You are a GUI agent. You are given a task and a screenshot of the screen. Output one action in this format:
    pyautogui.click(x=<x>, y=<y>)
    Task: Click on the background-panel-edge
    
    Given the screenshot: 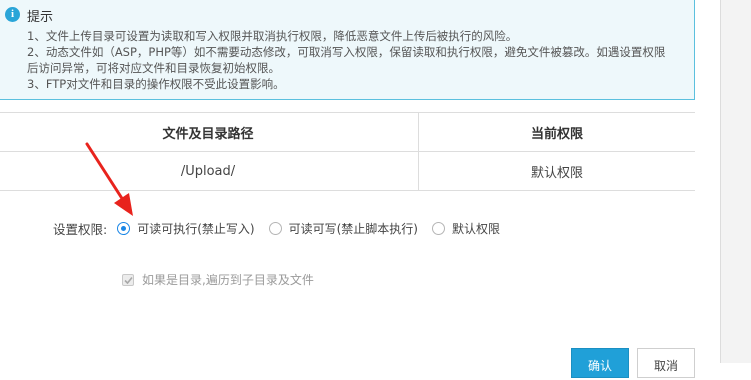 What is the action you would take?
    pyautogui.click(x=735, y=181)
    